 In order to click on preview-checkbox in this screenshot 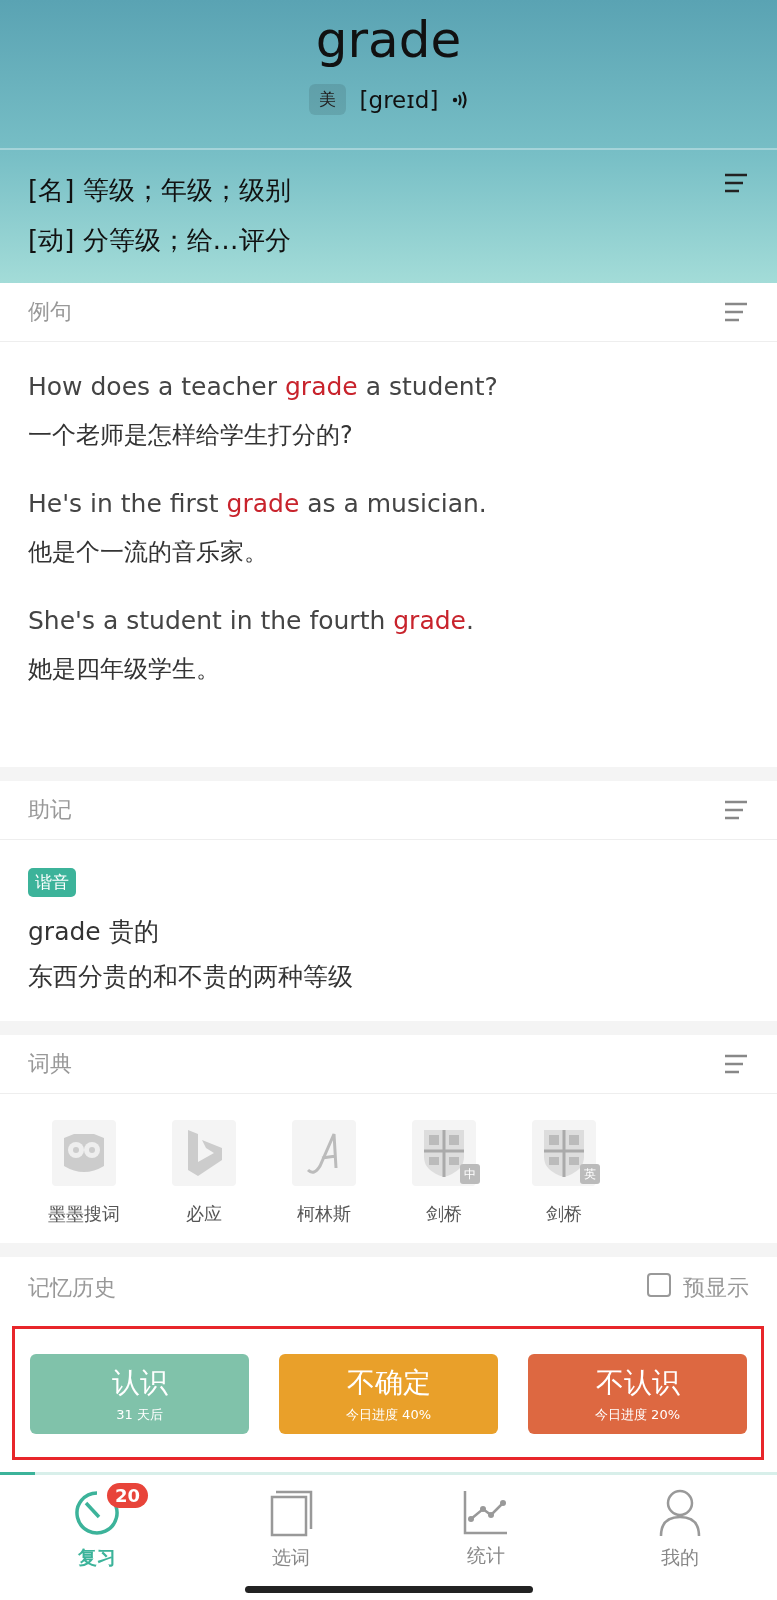, I will do `click(659, 1285)`.